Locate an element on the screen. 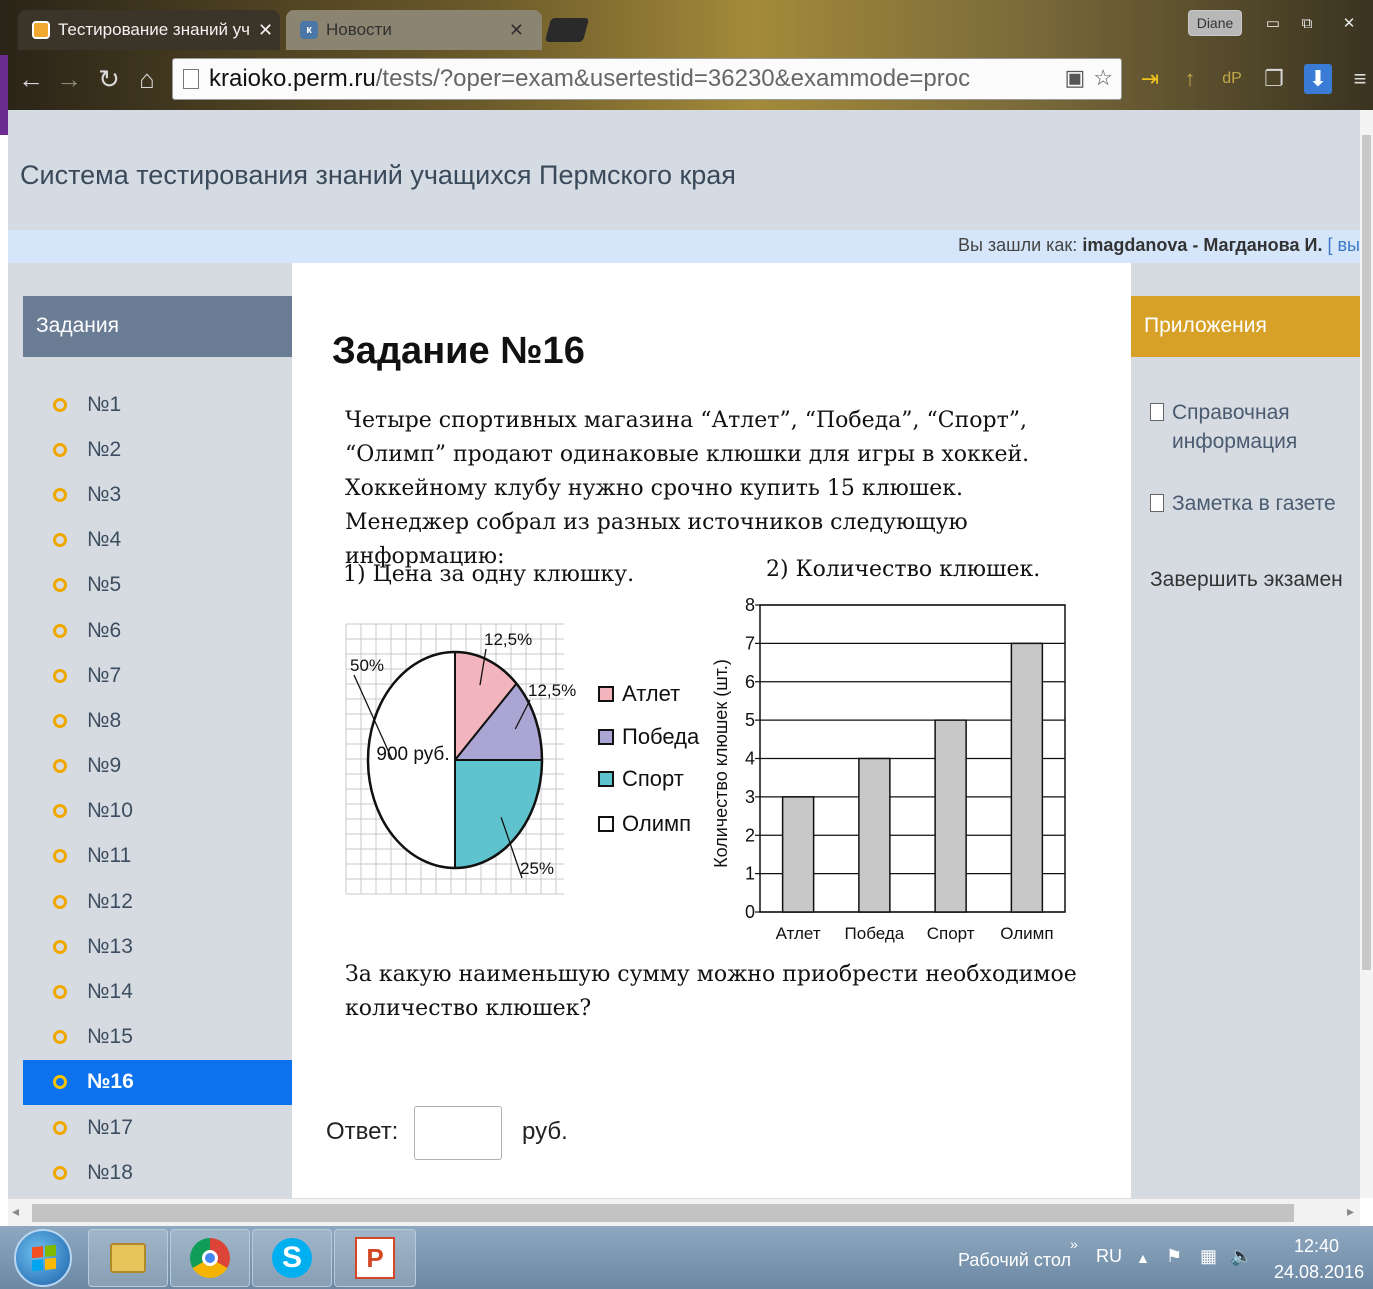 This screenshot has width=1373, height=1289. pie-chart: 12,5% 12,5% 25% 50% 900 руб. is located at coordinates (460, 759).